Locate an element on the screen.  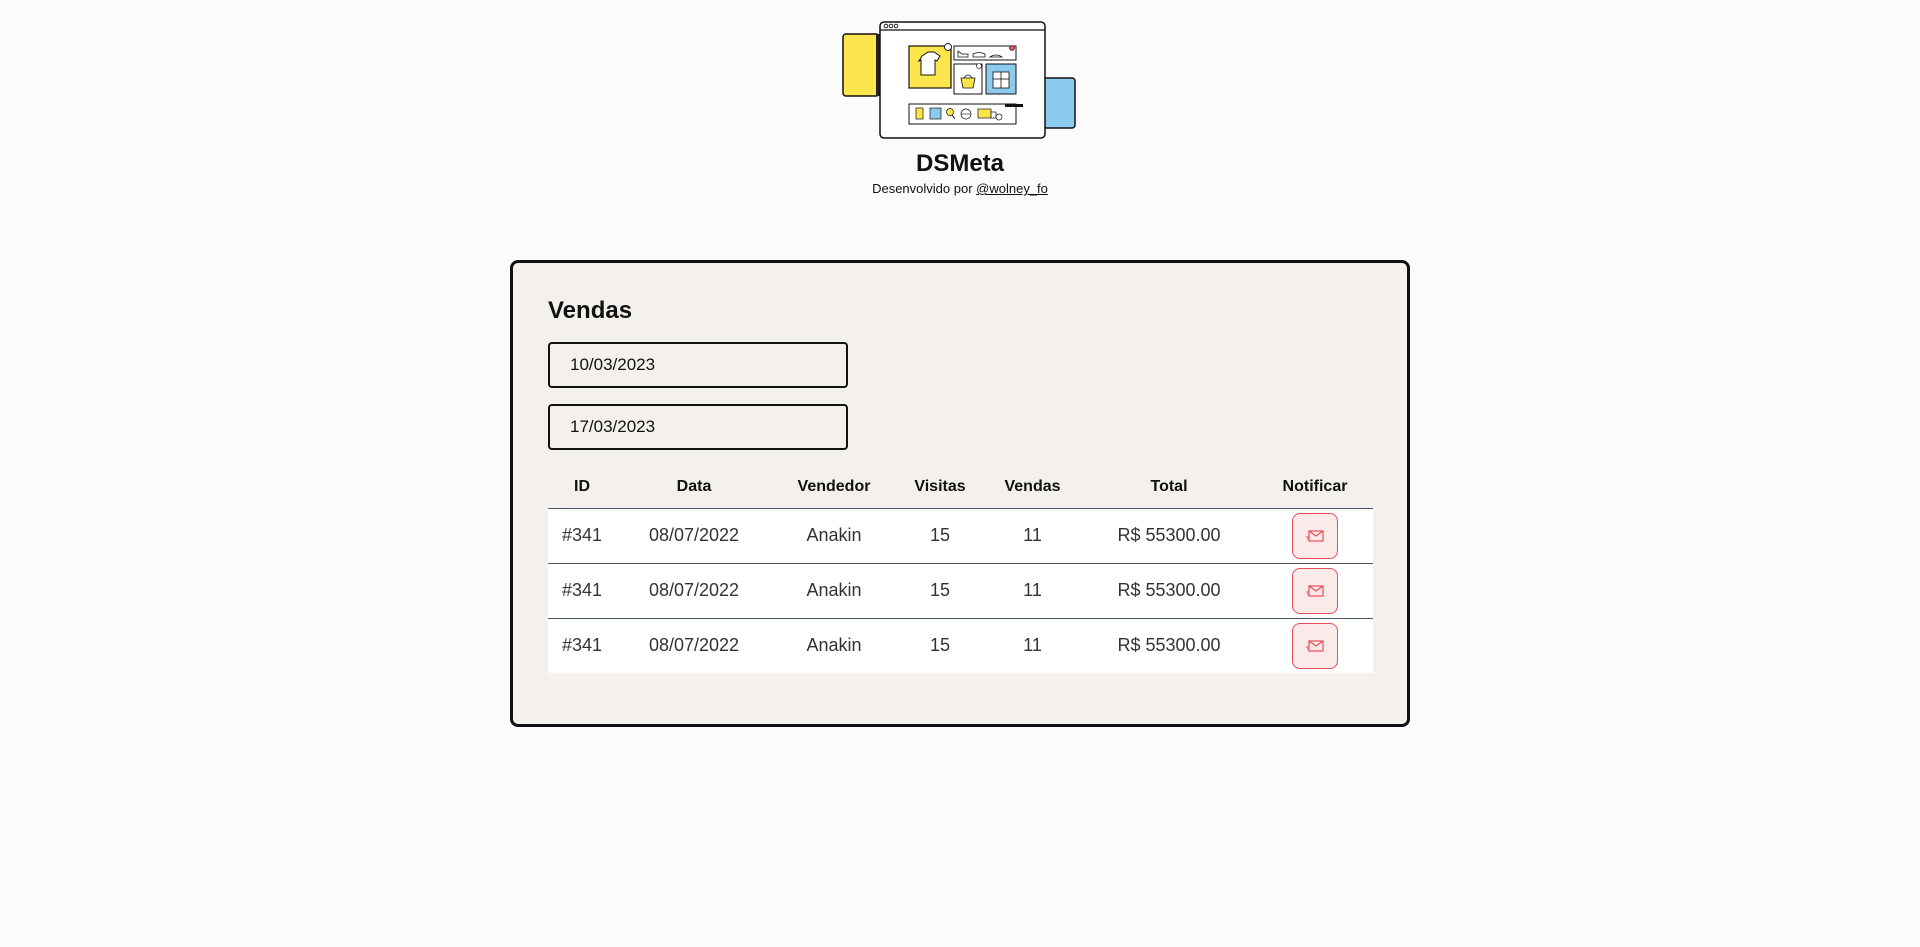
author-link: @wolney_fo is located at coordinates (1012, 188).